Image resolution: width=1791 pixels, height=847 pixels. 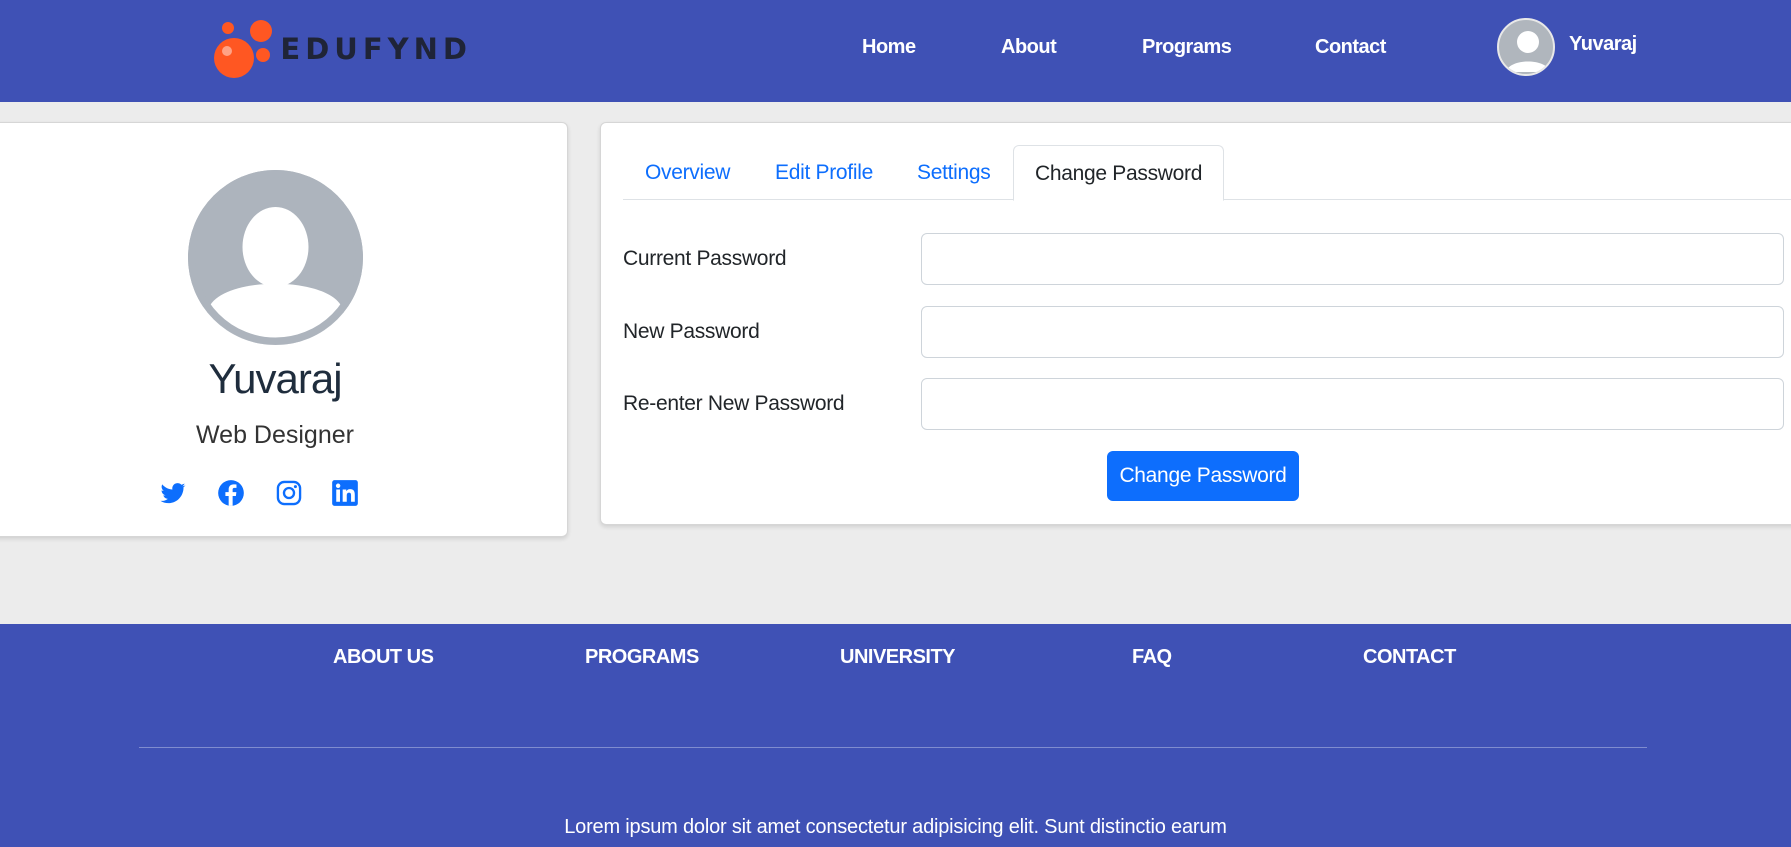 I want to click on nav-home: Home, so click(x=889, y=47).